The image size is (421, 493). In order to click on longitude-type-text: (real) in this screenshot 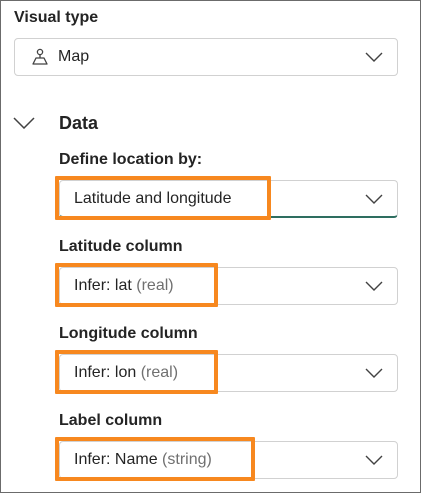, I will do `click(159, 372)`.